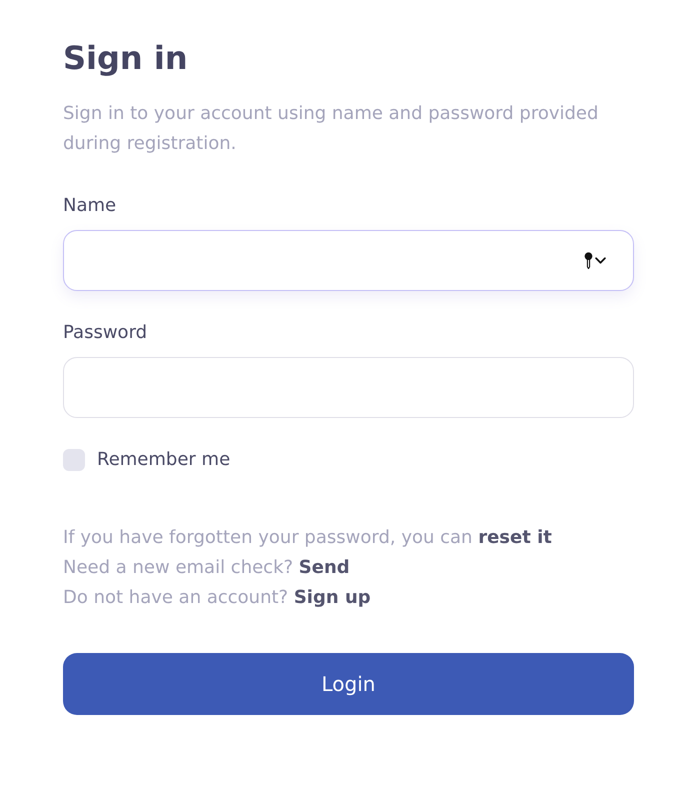 The width and height of the screenshot is (700, 809). Describe the element at coordinates (74, 460) in the screenshot. I see `checkbox` at that location.